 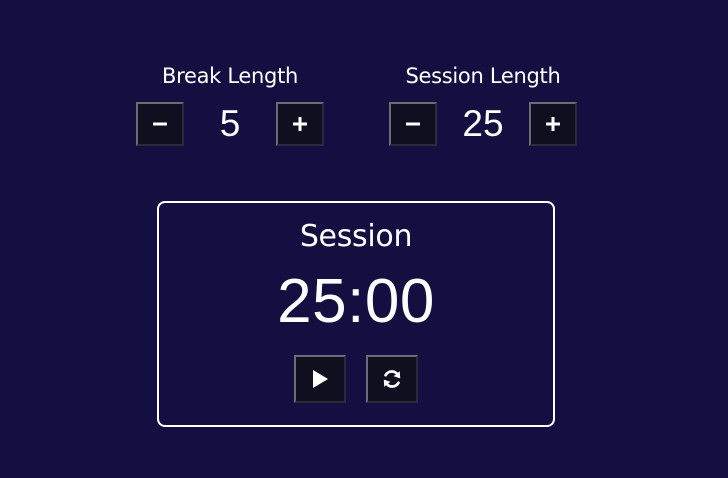 I want to click on break-length-controls: 5, so click(x=230, y=124).